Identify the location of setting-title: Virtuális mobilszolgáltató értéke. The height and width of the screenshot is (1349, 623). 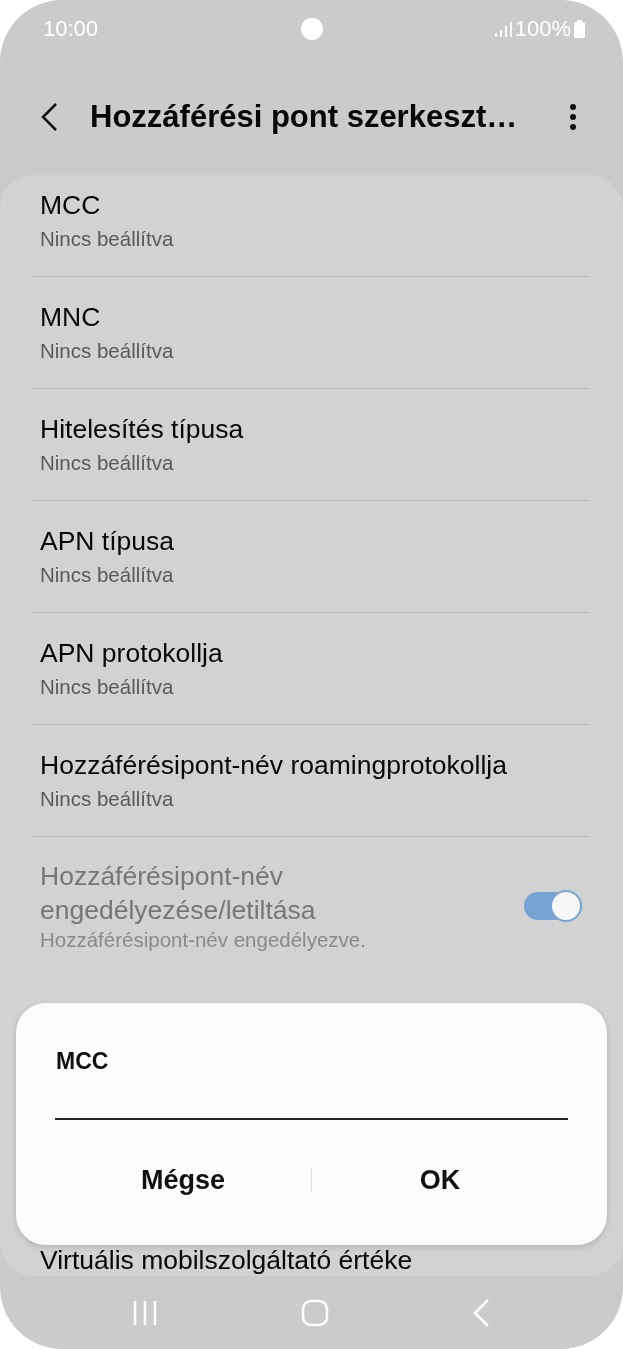
(227, 1260).